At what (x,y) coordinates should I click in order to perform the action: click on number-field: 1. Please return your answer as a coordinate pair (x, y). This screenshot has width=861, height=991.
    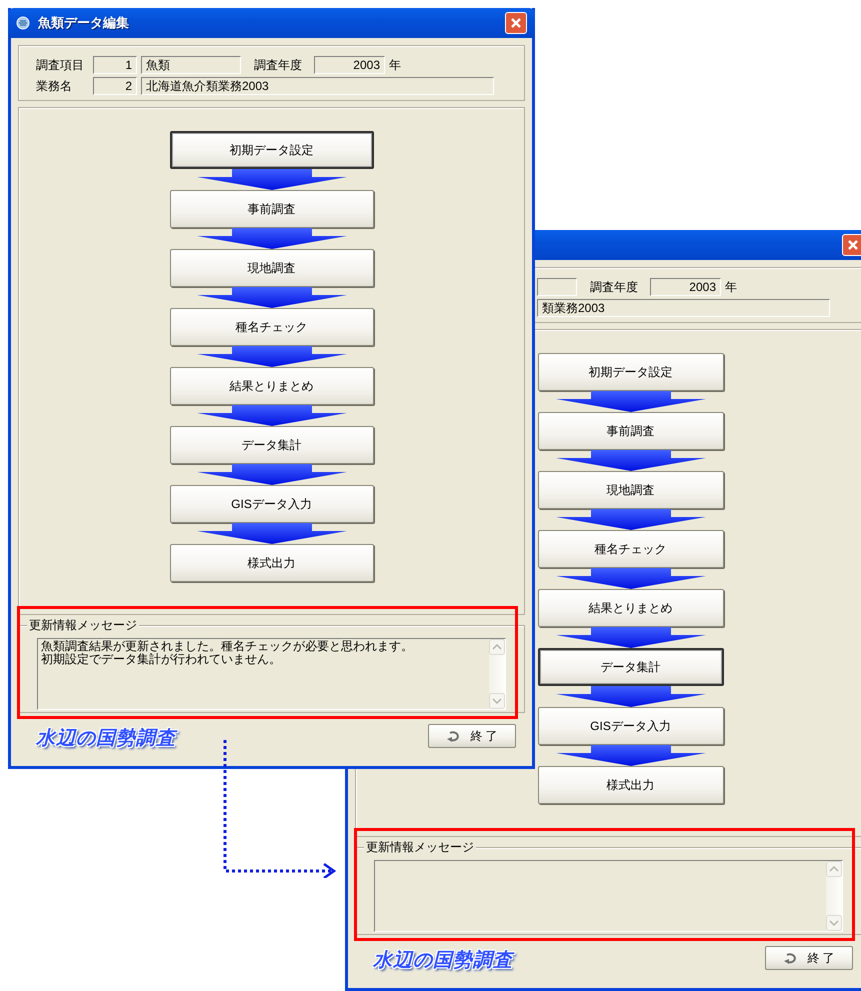
    Looking at the image, I should click on (115, 65).